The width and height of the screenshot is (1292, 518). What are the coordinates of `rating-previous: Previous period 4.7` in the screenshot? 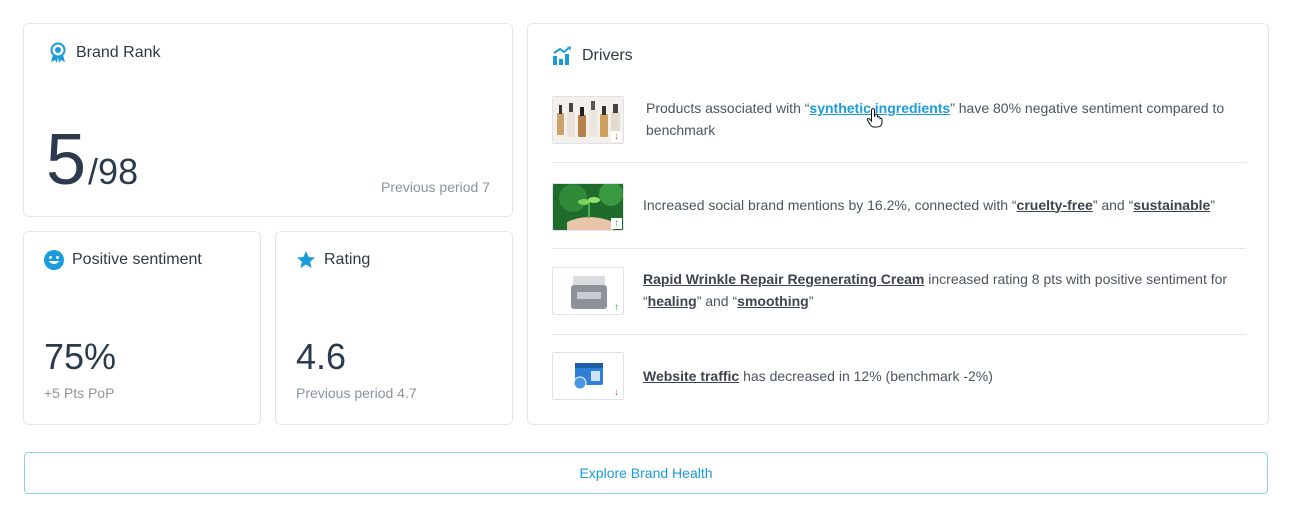 It's located at (356, 393).